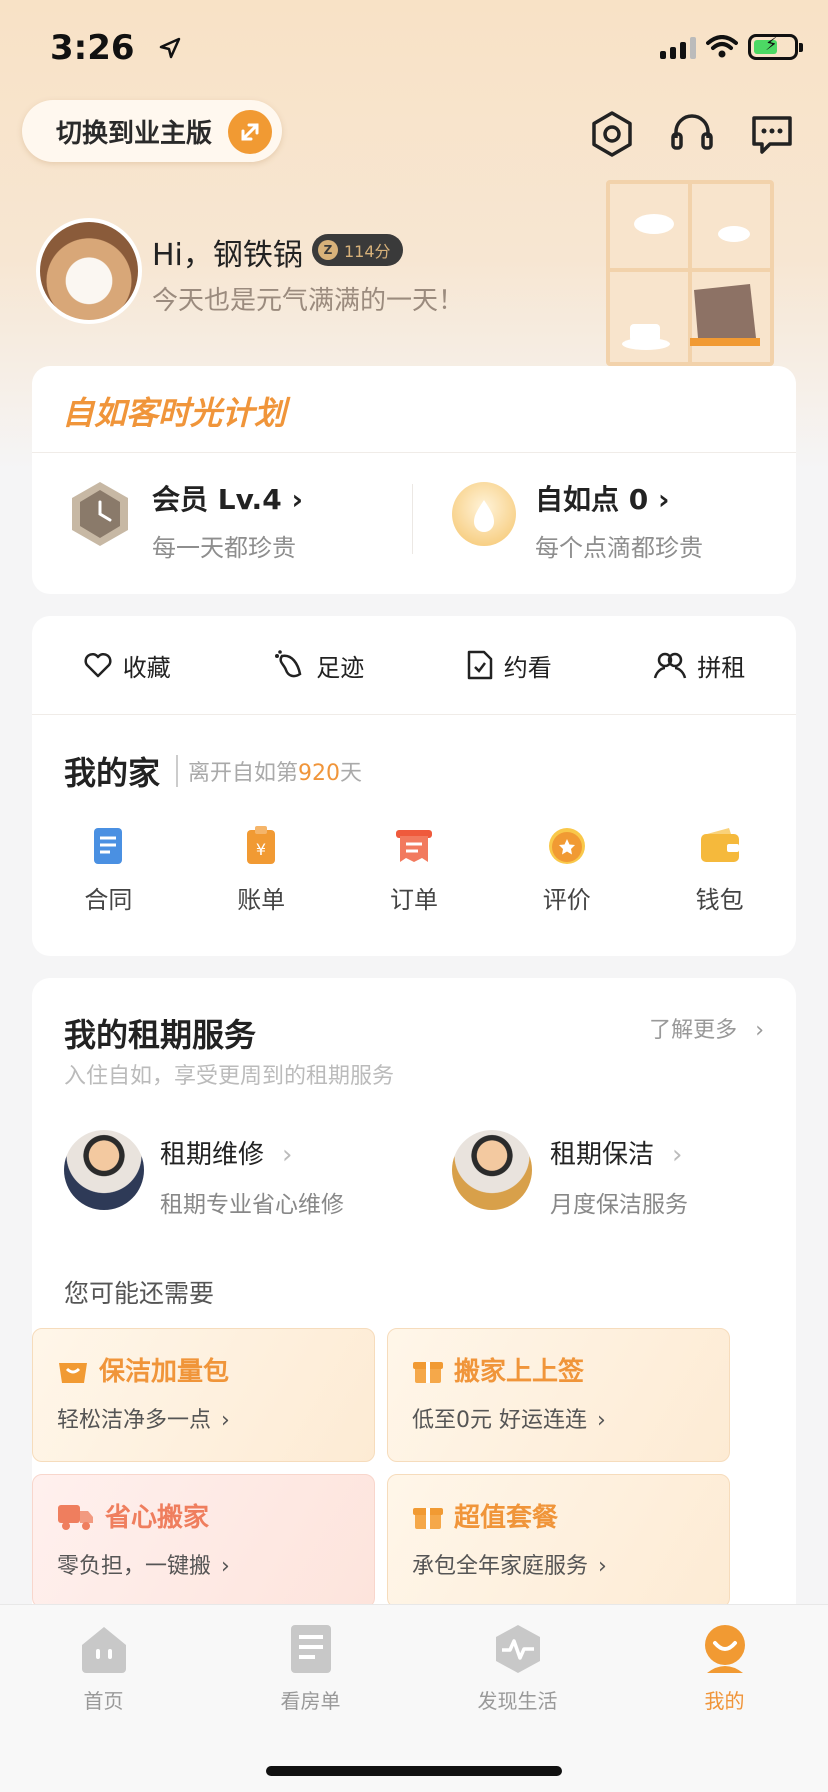 The height and width of the screenshot is (1792, 828). What do you see at coordinates (261, 900) in the screenshot?
I see `bill-label: 账单` at bounding box center [261, 900].